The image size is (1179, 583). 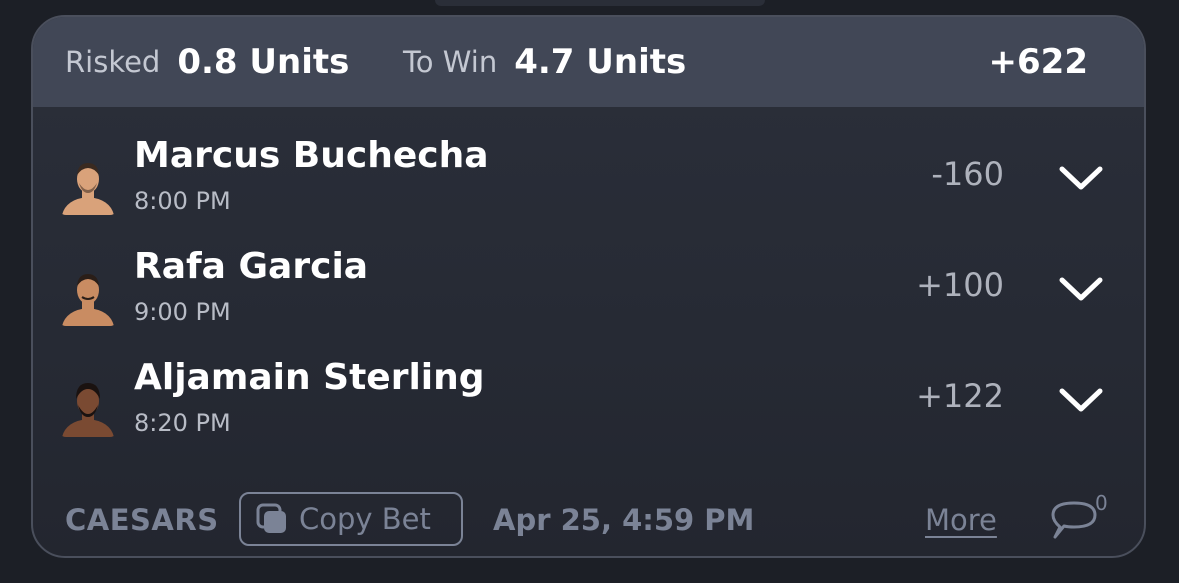 What do you see at coordinates (967, 174) in the screenshot?
I see `leg-odds: -160` at bounding box center [967, 174].